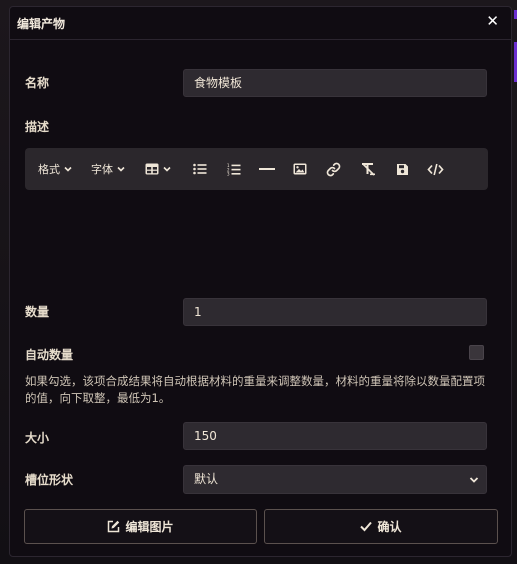 The width and height of the screenshot is (517, 564). I want to click on slot-shape-label: 槽位形状, so click(49, 480).